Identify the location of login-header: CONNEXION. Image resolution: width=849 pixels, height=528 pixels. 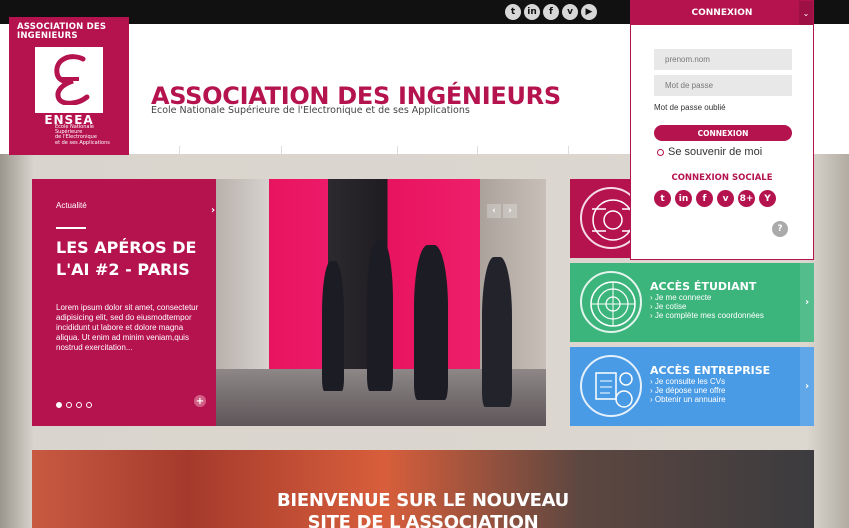
(722, 13).